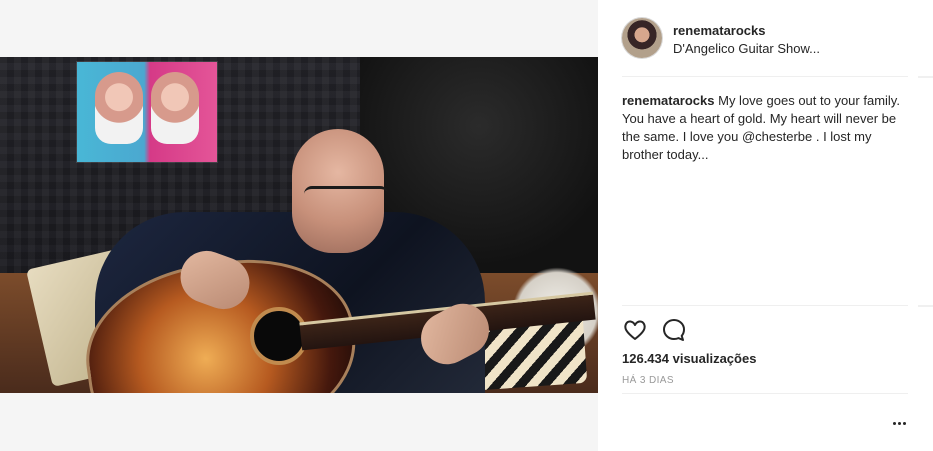 This screenshot has width=933, height=451. What do you see at coordinates (925, 306) in the screenshot?
I see `scroll-marker-actions` at bounding box center [925, 306].